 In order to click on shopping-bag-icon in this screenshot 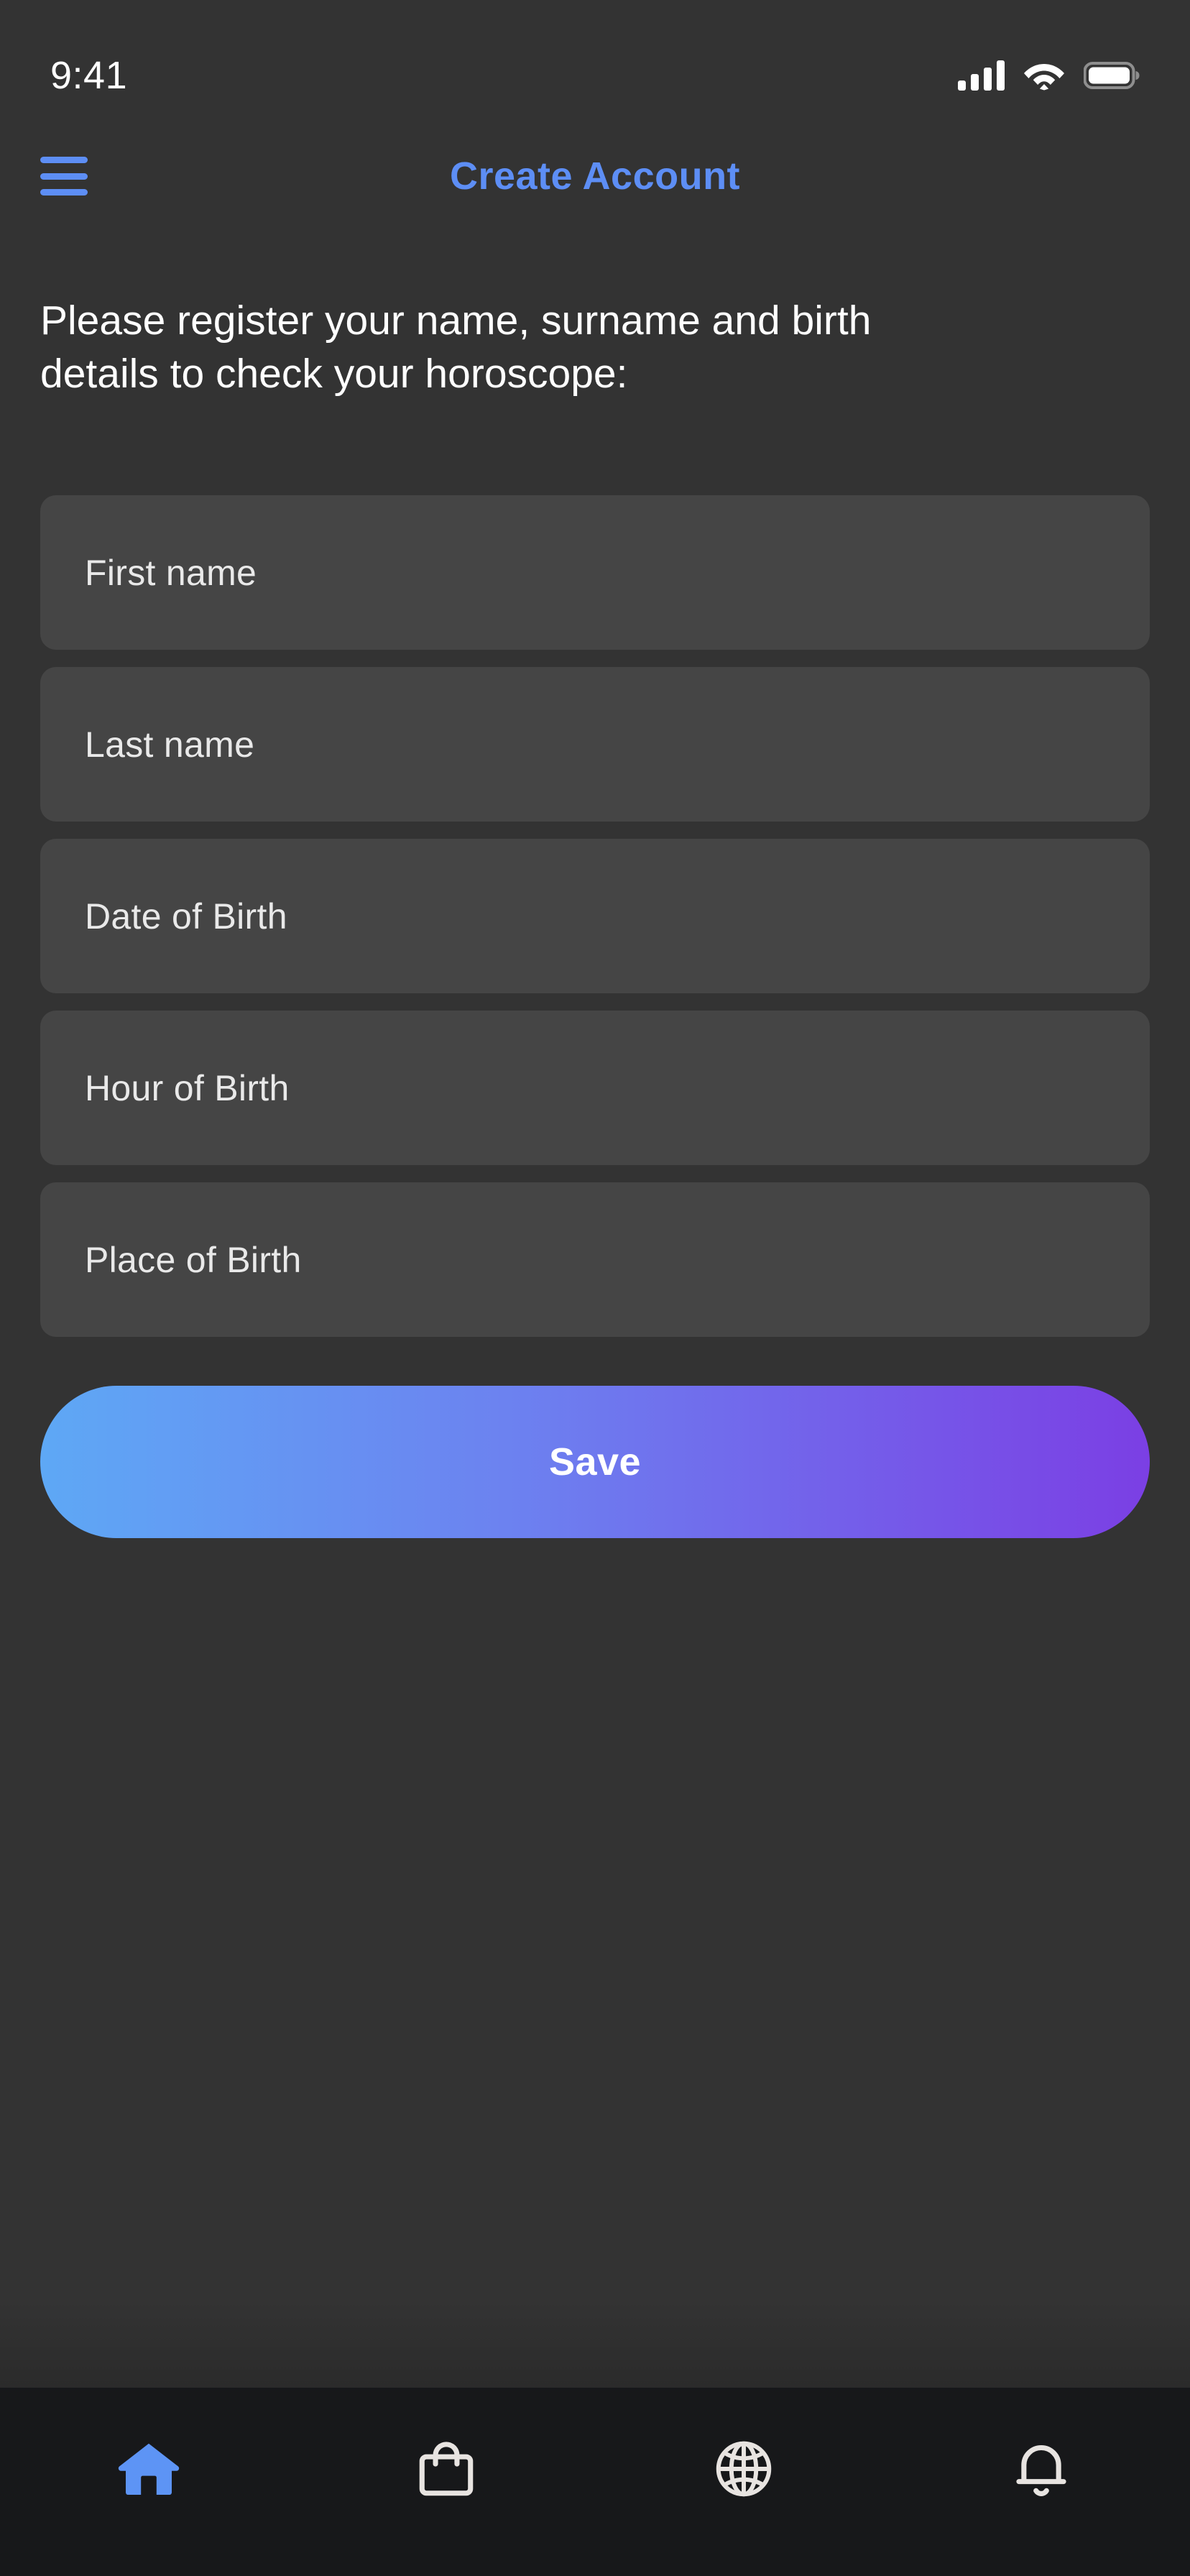, I will do `click(446, 2469)`.